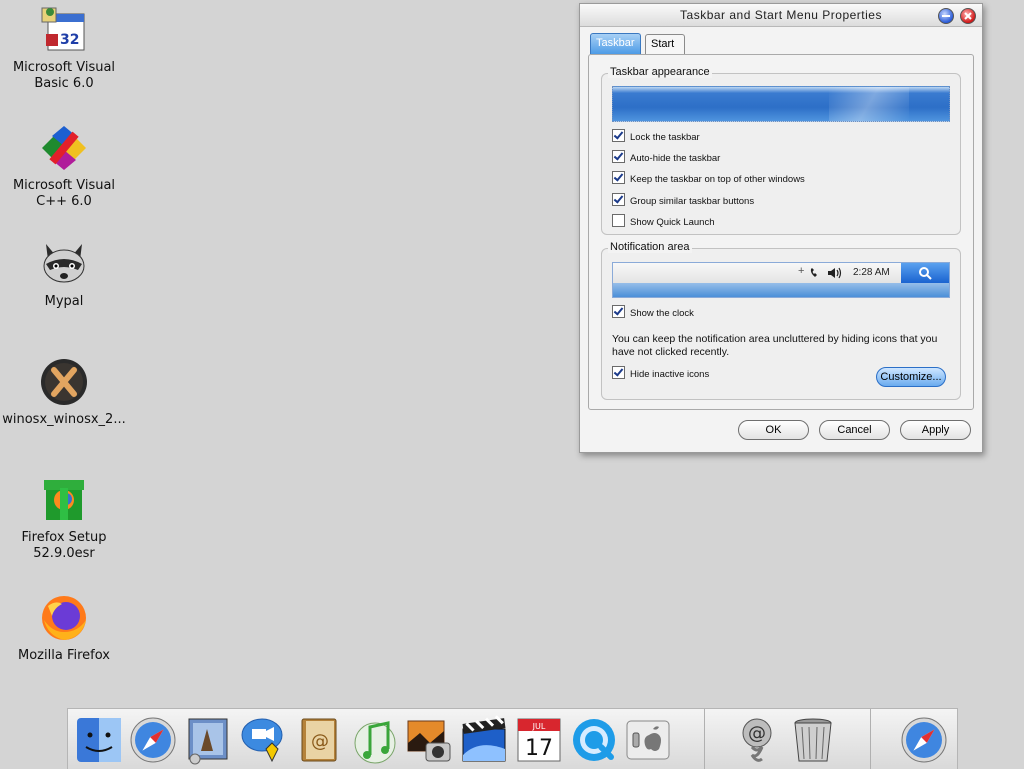 The width and height of the screenshot is (1024, 769). I want to click on mail-at-icon: @, so click(757, 740).